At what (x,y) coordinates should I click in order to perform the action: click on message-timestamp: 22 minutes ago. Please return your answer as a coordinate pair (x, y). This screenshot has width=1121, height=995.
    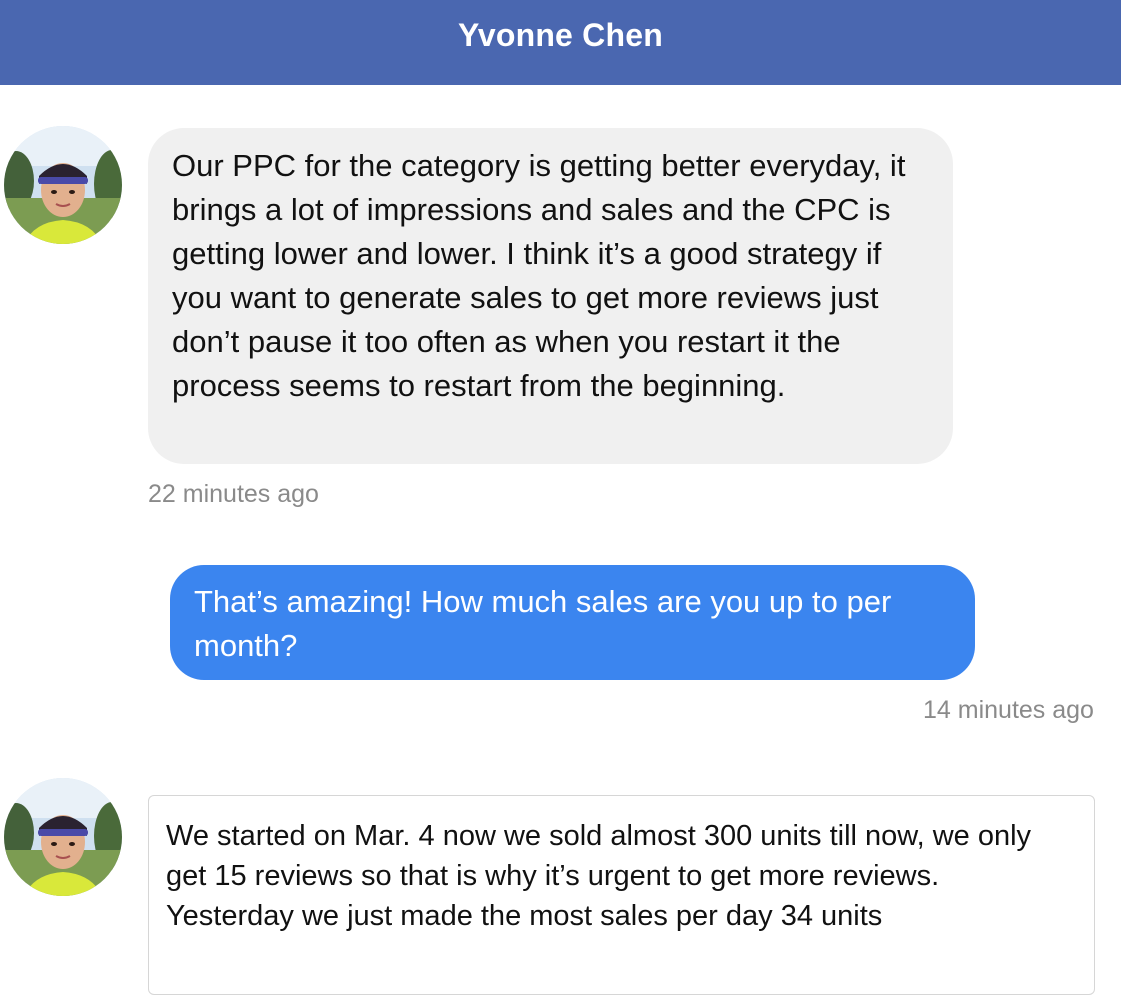
    Looking at the image, I should click on (233, 494).